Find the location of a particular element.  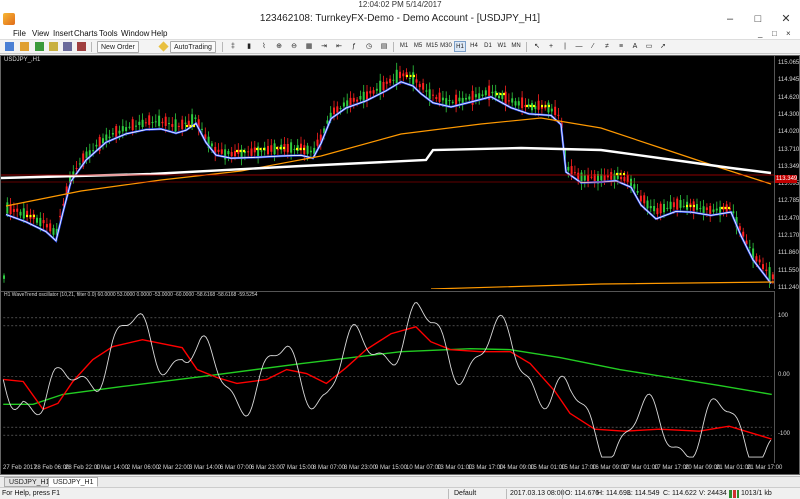

menu-insert: Insert is located at coordinates (63, 34).